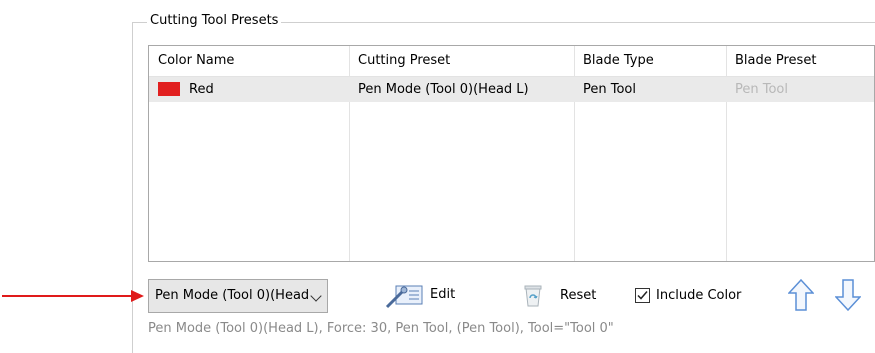 This screenshot has height=353, width=875. Describe the element at coordinates (698, 296) in the screenshot. I see `include-color-label: Include Color` at that location.